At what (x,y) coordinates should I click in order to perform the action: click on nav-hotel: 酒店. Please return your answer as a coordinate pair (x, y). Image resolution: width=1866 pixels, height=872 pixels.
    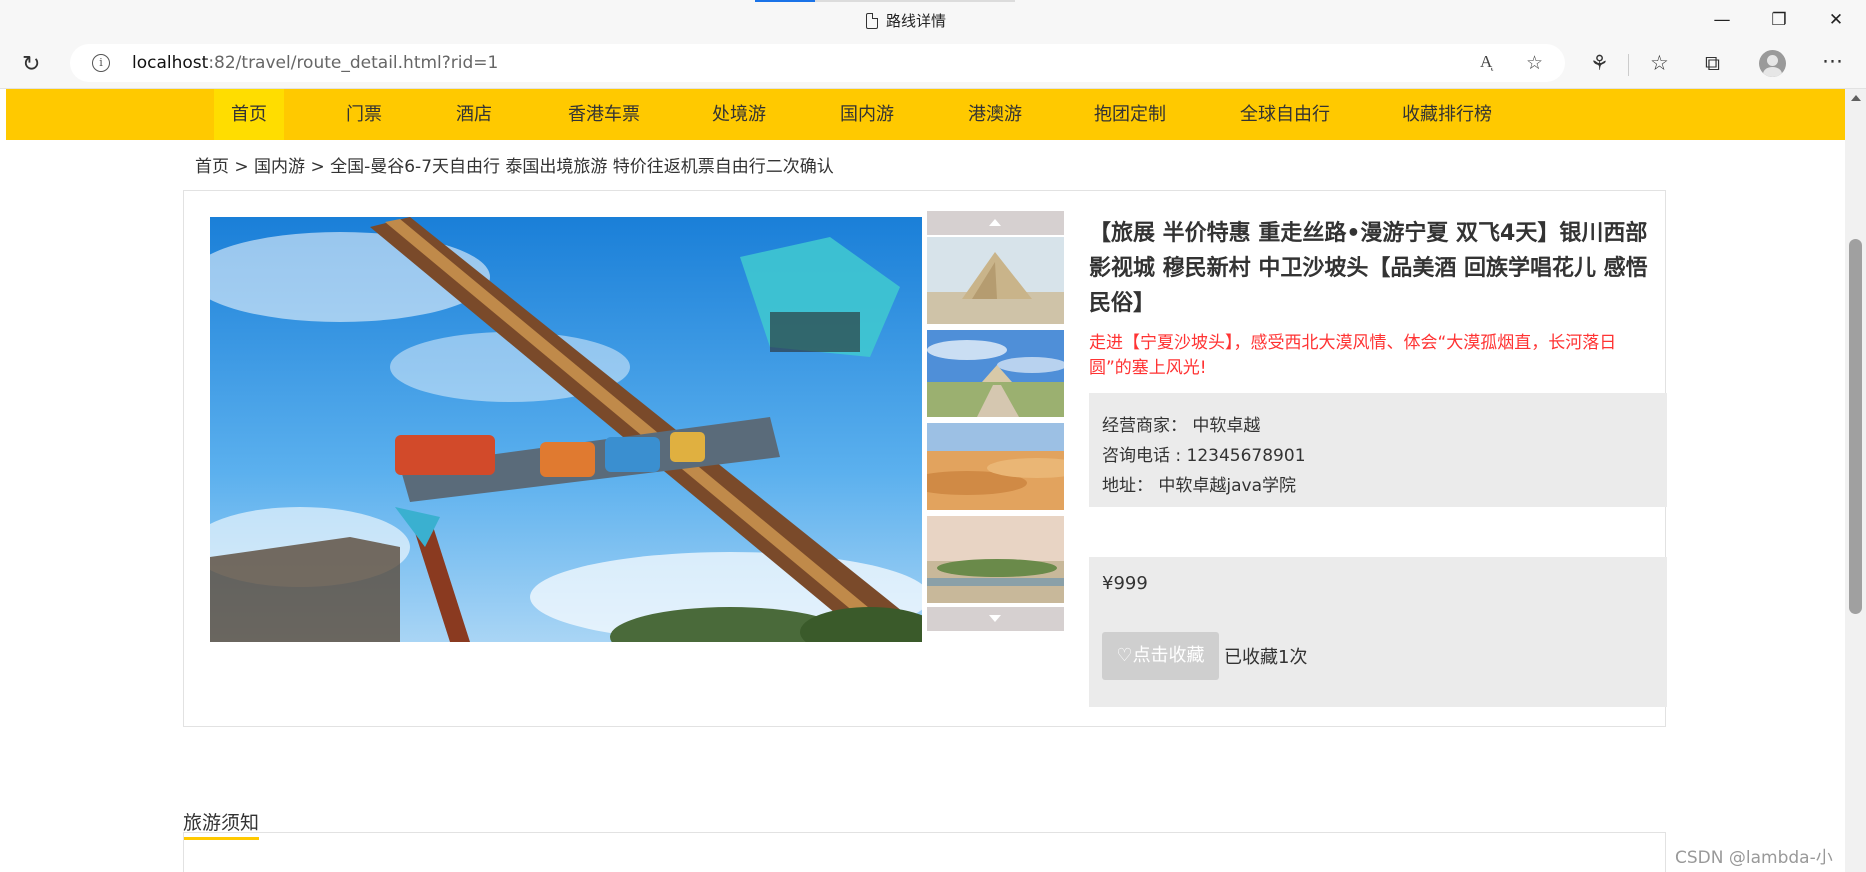
    Looking at the image, I should click on (474, 114).